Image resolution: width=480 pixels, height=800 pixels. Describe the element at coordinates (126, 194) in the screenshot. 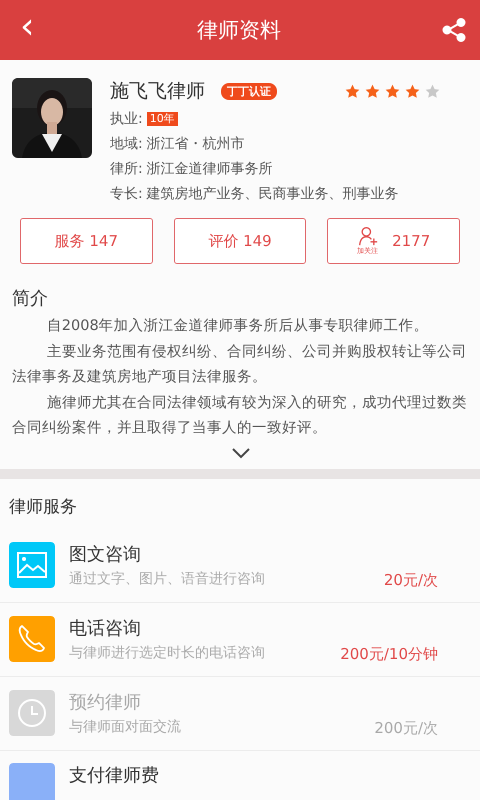

I see `field-label: 专长:` at that location.